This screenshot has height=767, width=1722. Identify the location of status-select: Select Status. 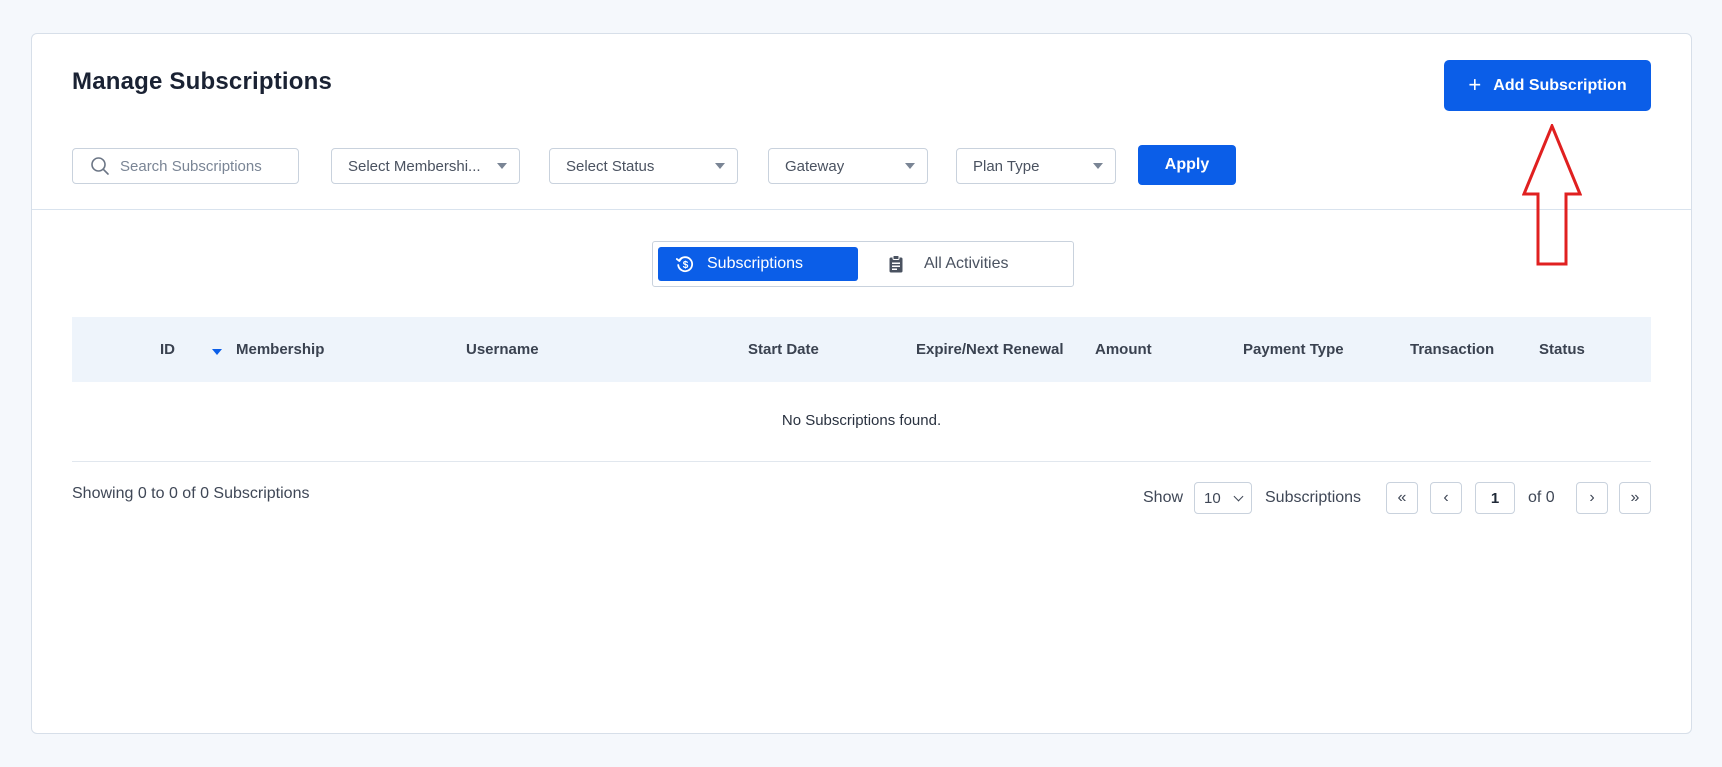
(643, 166).